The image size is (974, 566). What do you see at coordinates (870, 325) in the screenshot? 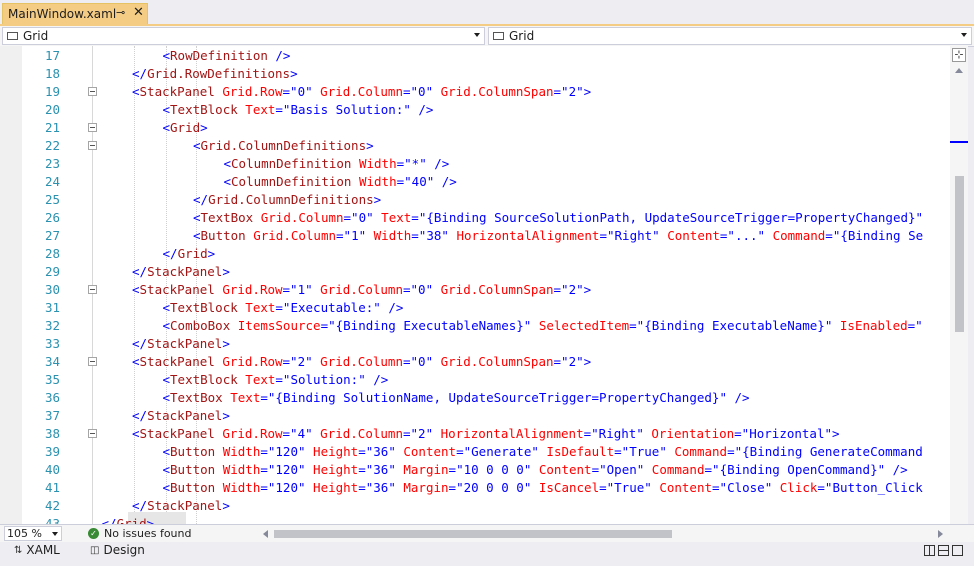
I see `code-token: IsEnabled` at bounding box center [870, 325].